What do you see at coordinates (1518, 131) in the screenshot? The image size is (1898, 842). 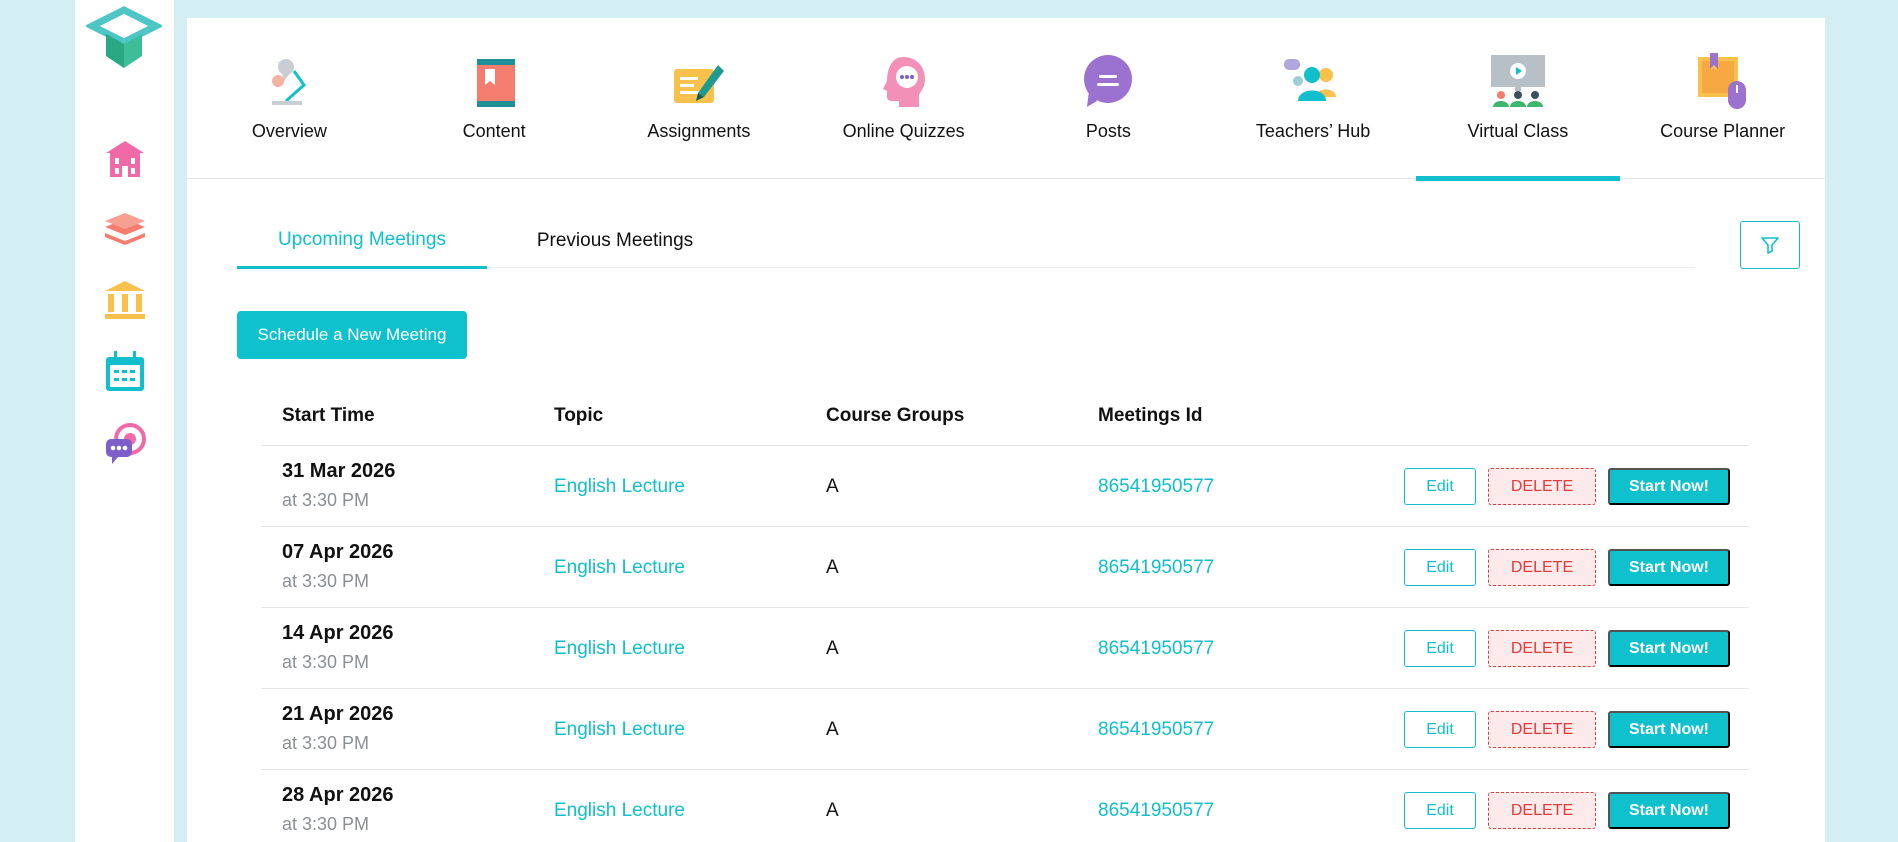 I see `tab-label: Virtual Class` at bounding box center [1518, 131].